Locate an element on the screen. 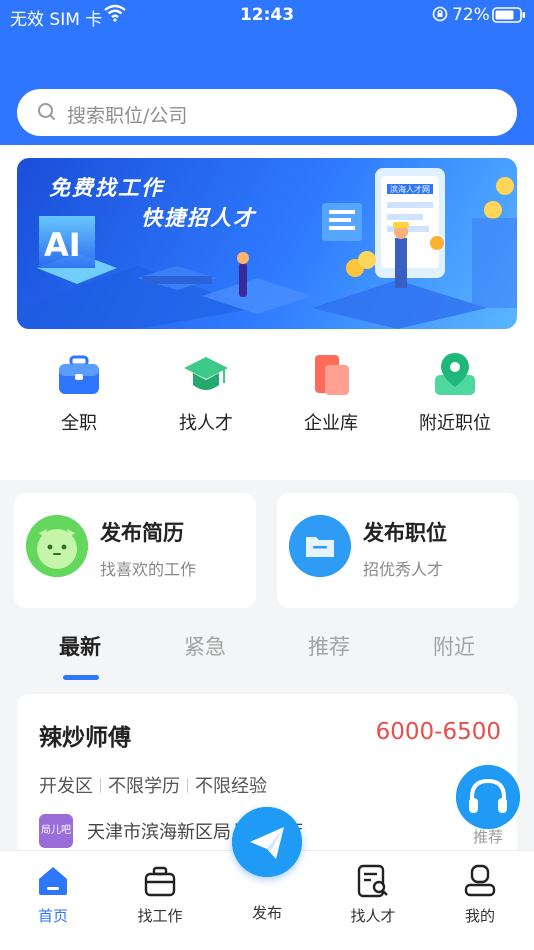 This screenshot has height=950, width=534. resume-search-icon is located at coordinates (372, 881).